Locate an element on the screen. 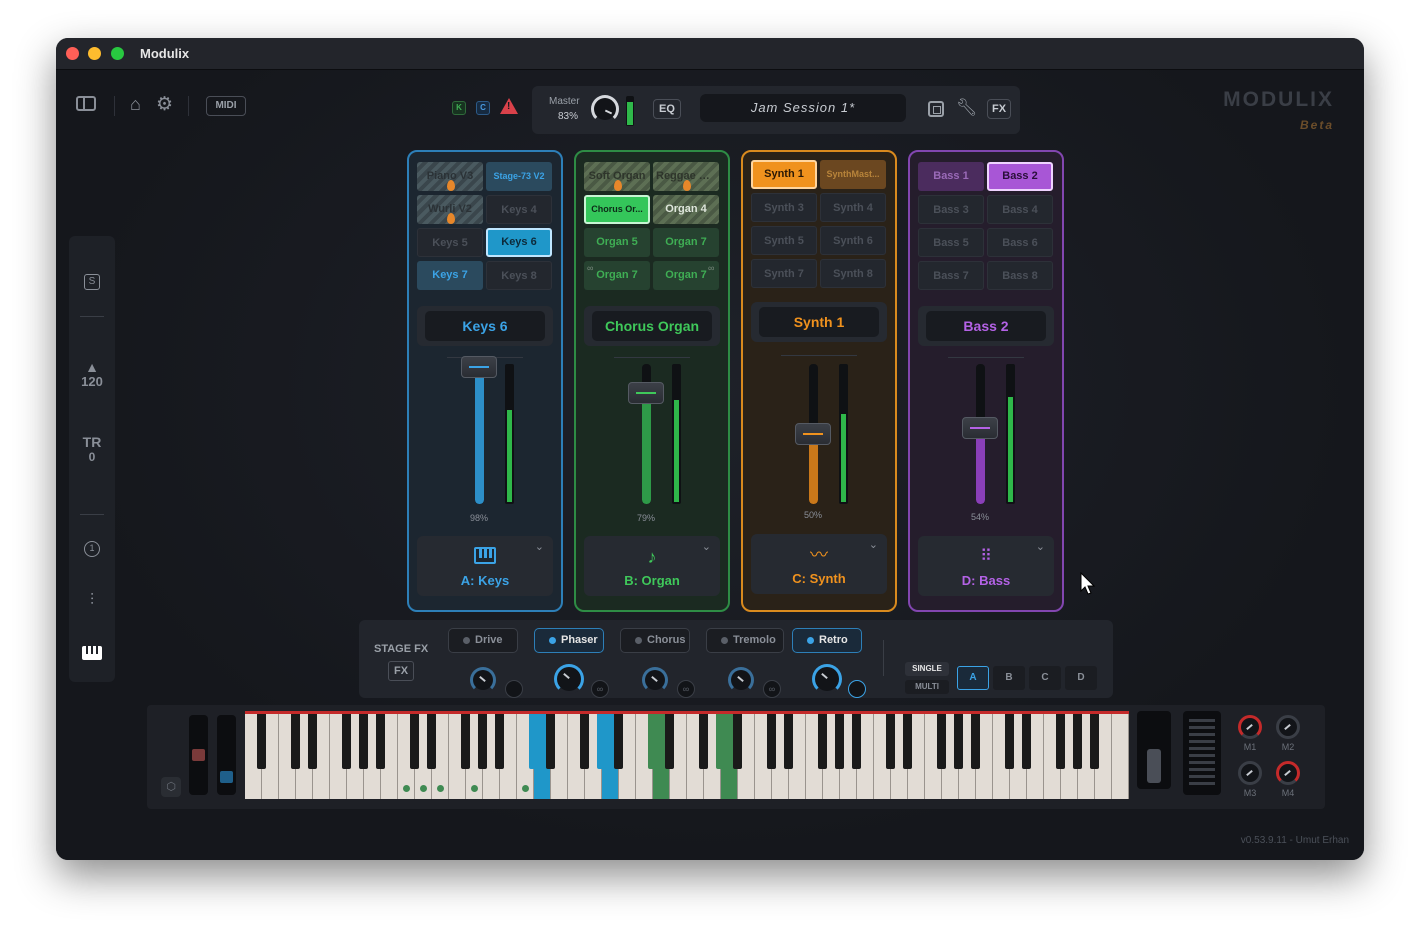 The image size is (1420, 934). close-window-button is located at coordinates (72, 53).